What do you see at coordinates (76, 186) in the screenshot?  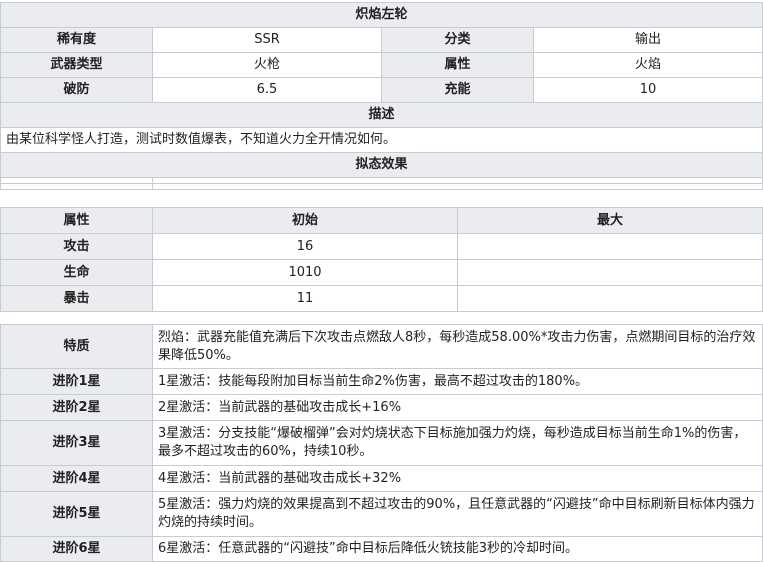 I see `mimic-effect-empty-label` at bounding box center [76, 186].